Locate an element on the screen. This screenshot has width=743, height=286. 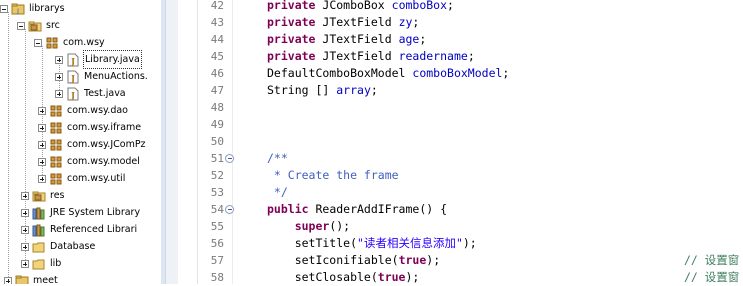
code-token: array is located at coordinates (353, 90).